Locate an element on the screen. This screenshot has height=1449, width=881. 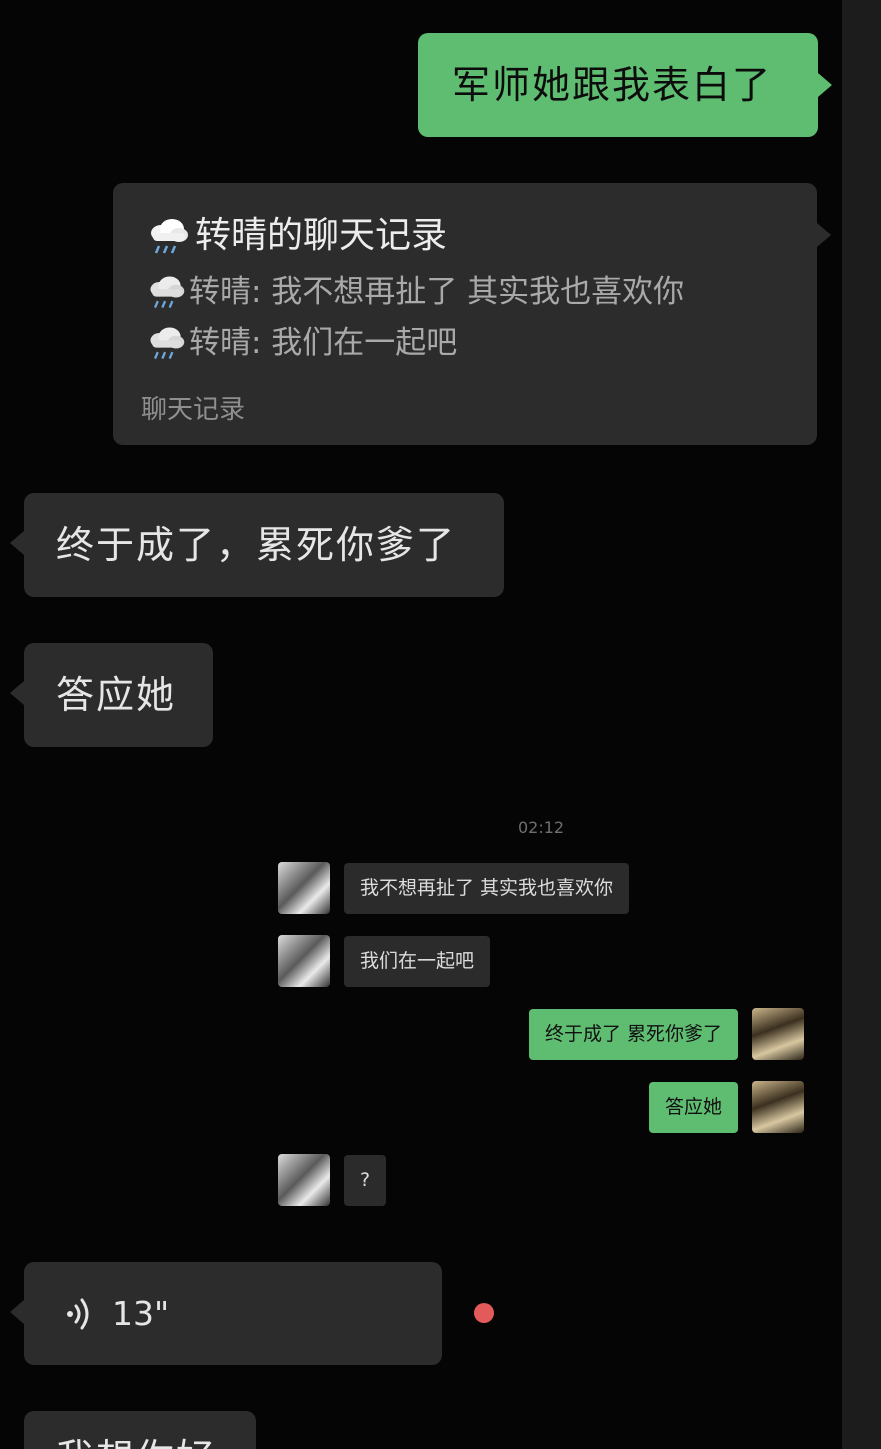
timestamp: 02:12 is located at coordinates (541, 827).